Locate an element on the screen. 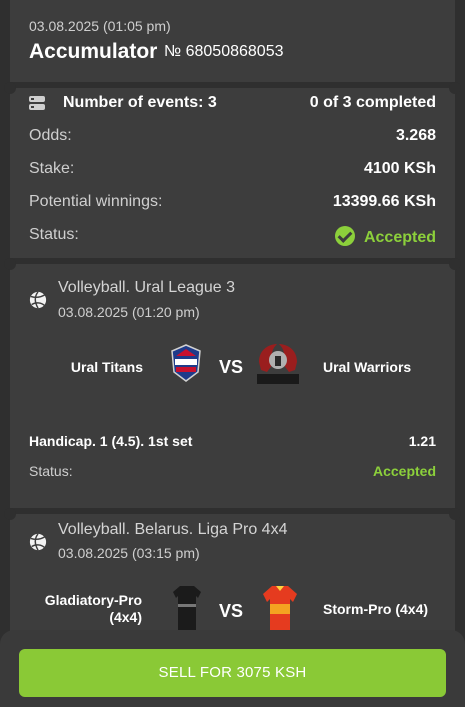  stake-row: Stake: 4100 KSh is located at coordinates (232, 170).